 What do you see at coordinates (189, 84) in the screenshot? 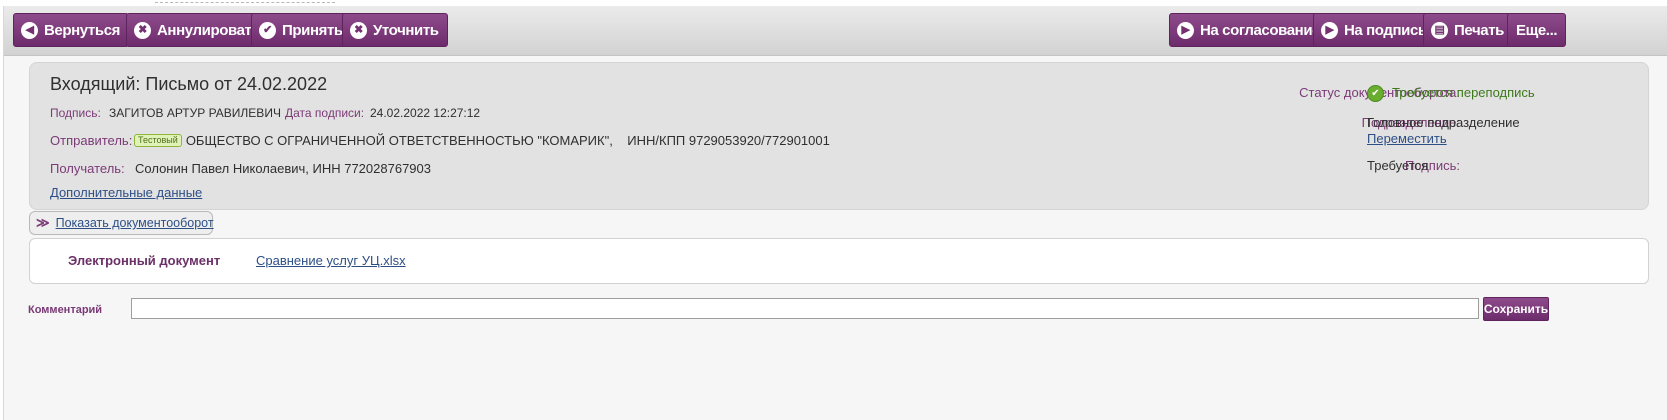
I see `page-title: Входящий: Письмо от 24.02.2022` at bounding box center [189, 84].